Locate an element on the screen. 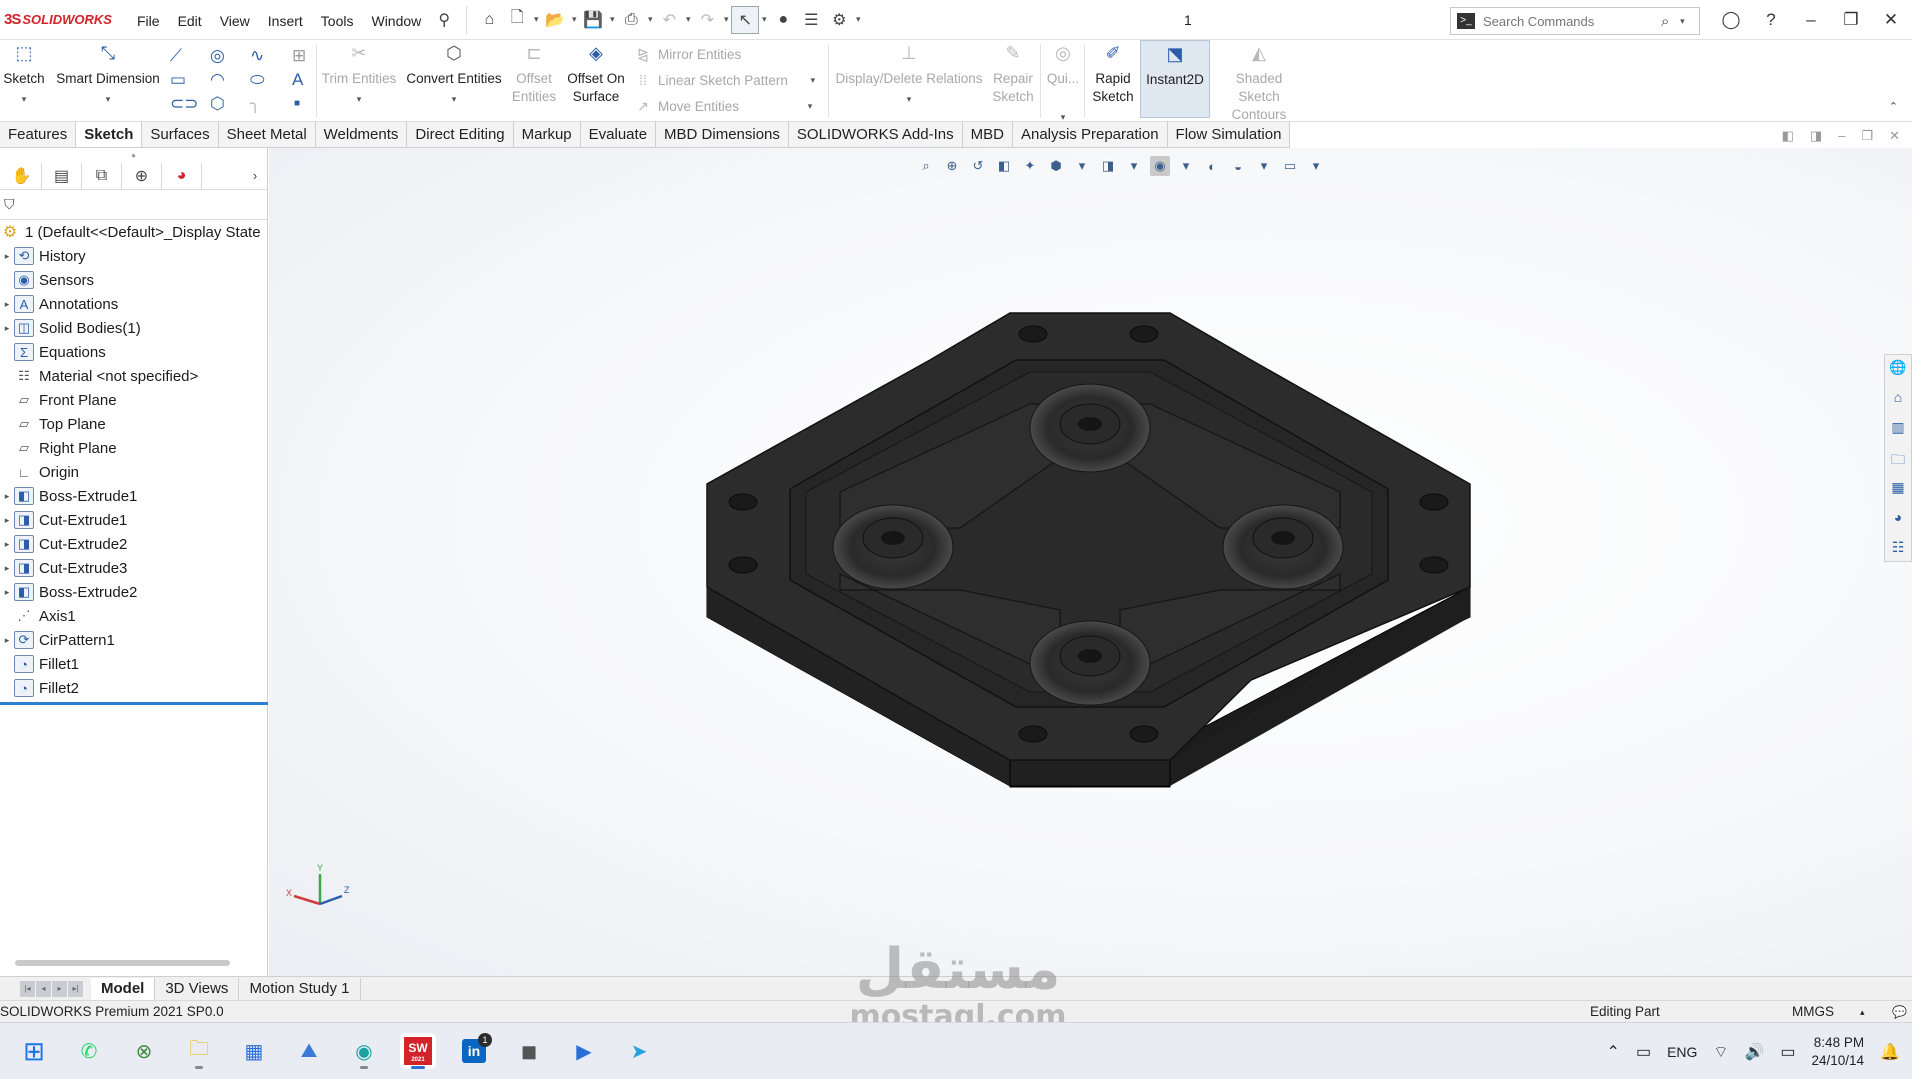 This screenshot has width=1912, height=1079. redo-icon: ↷ is located at coordinates (707, 20).